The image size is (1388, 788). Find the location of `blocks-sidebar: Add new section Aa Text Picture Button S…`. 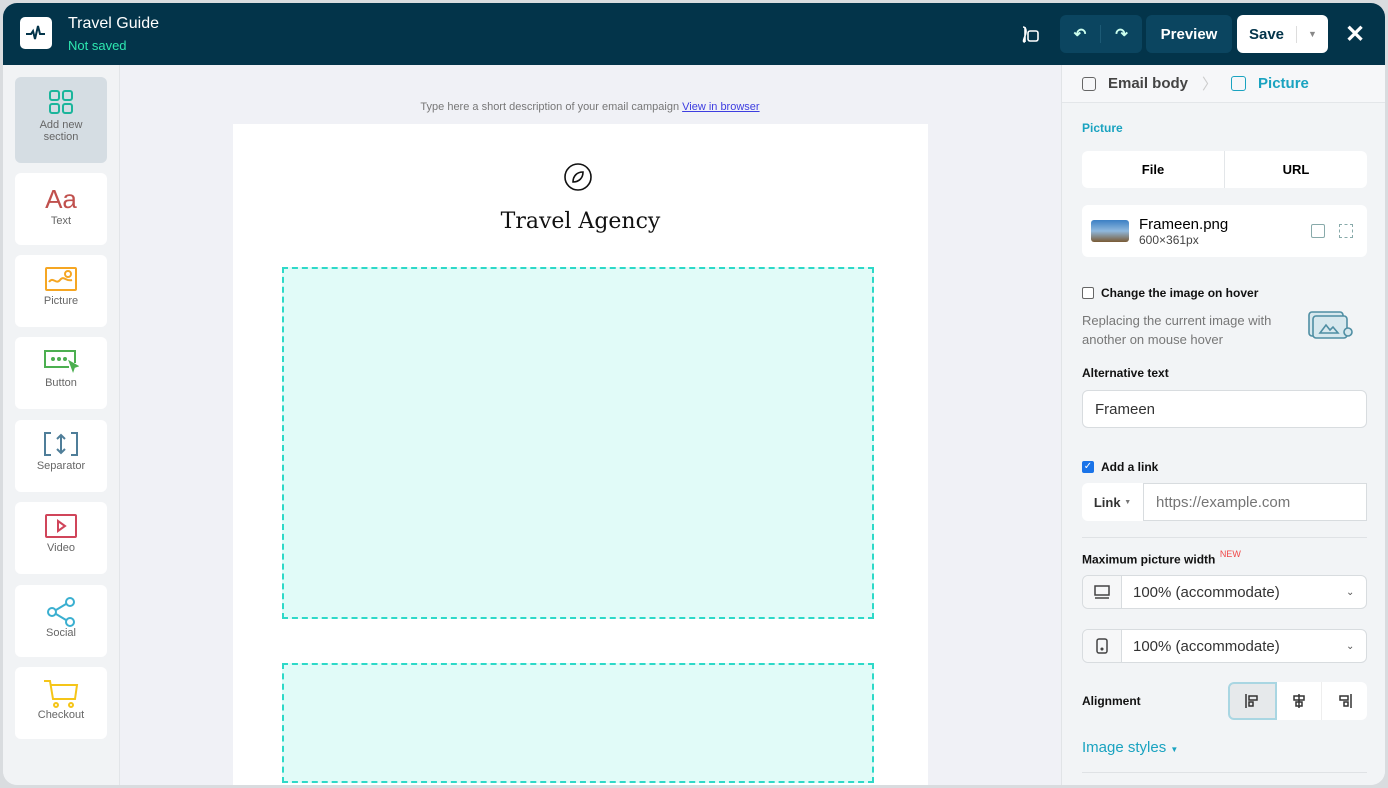

blocks-sidebar: Add new section Aa Text Picture Button S… is located at coordinates (61, 425).